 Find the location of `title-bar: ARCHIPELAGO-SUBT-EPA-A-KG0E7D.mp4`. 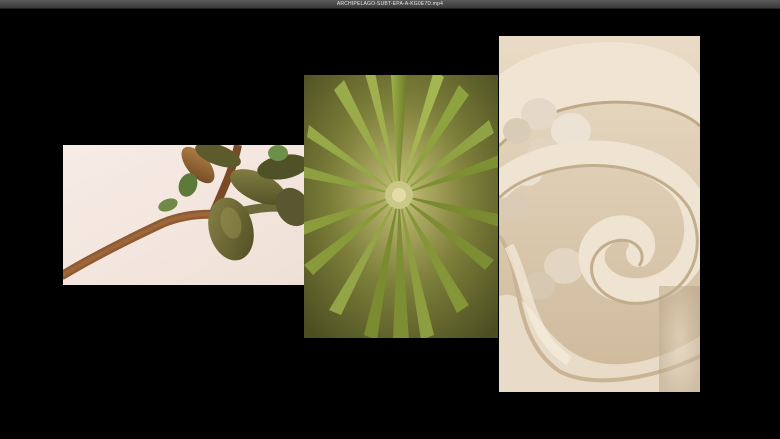

title-bar: ARCHIPELAGO-SUBT-EPA-A-KG0E7D.mp4 is located at coordinates (390, 4).